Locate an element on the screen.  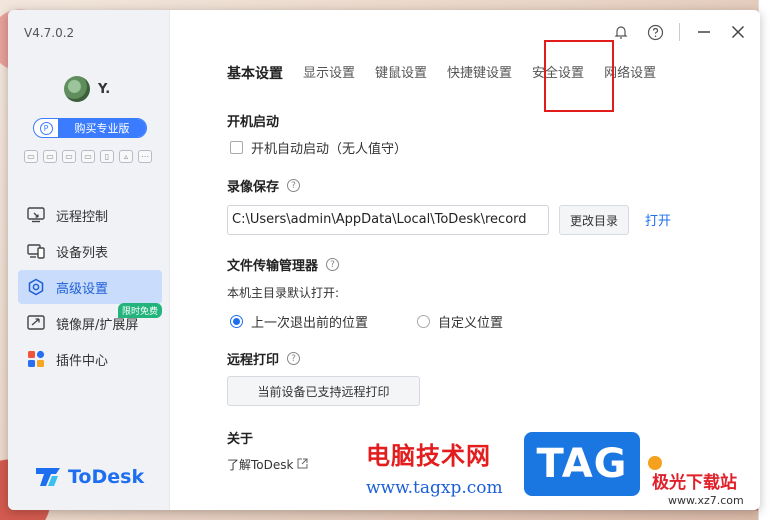
sidebar-item-plugin-center: 插件中心 is located at coordinates (90, 359).